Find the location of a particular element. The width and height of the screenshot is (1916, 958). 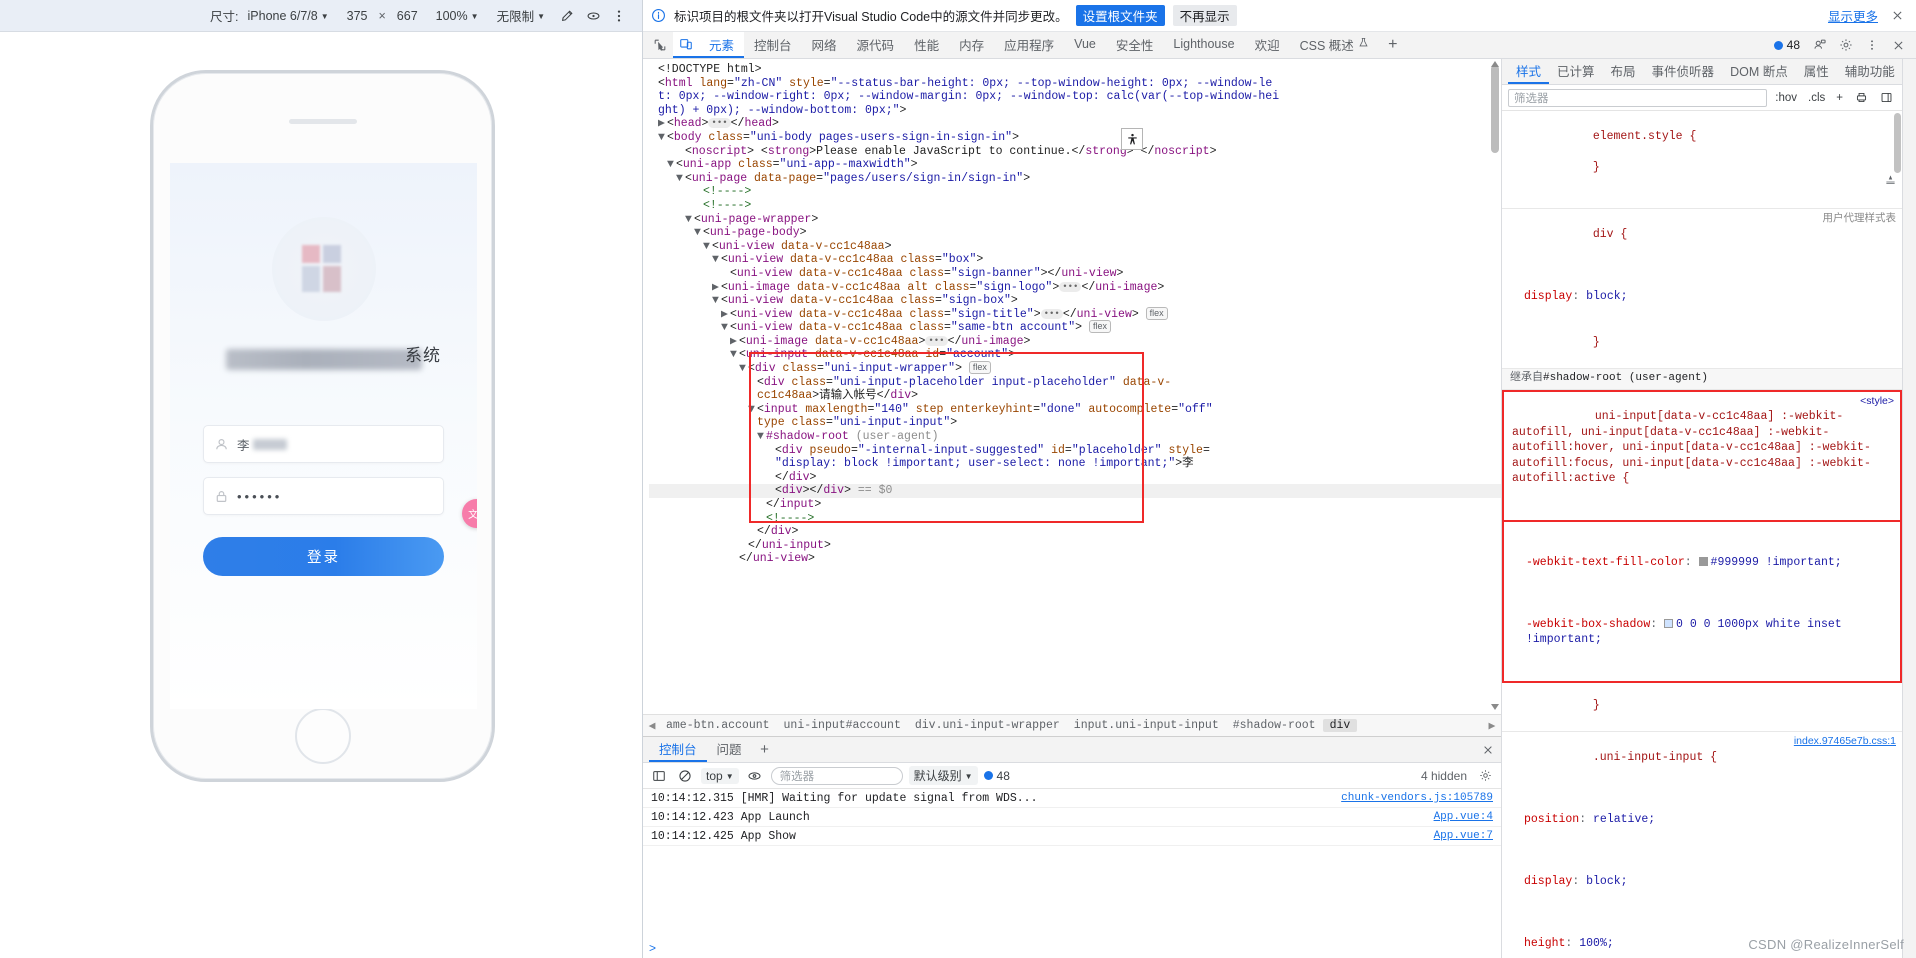

console-filter-input: 筛选器 is located at coordinates (836, 775).